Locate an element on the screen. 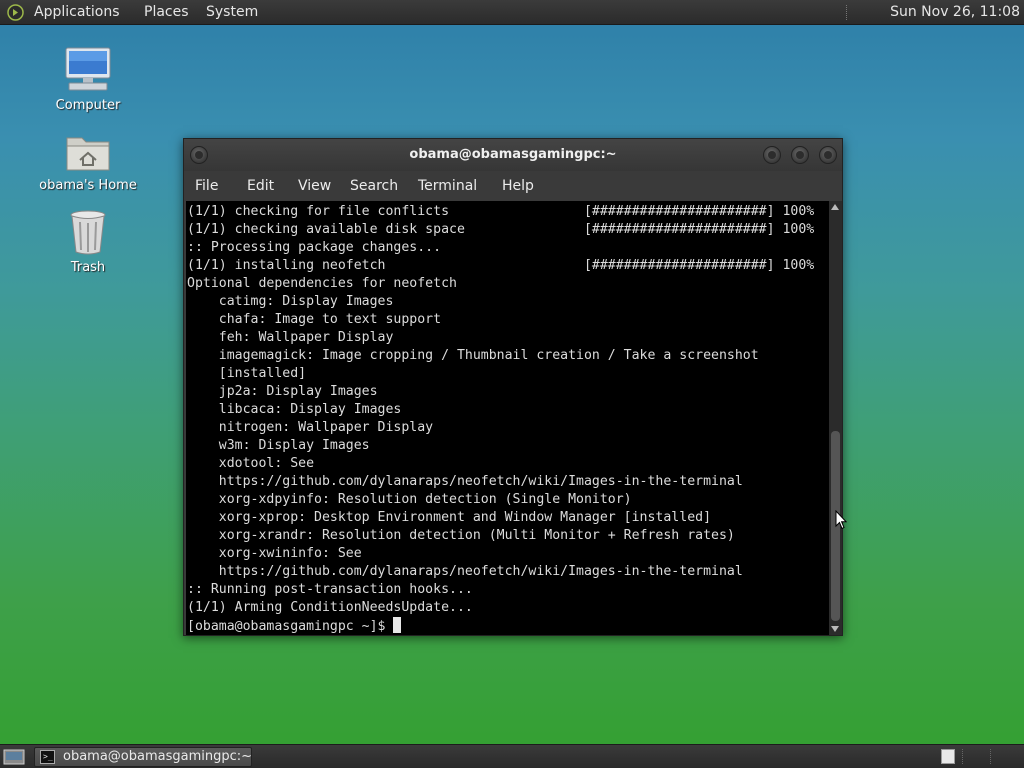 Image resolution: width=1024 pixels, height=768 pixels. menu-view: View is located at coordinates (314, 186).